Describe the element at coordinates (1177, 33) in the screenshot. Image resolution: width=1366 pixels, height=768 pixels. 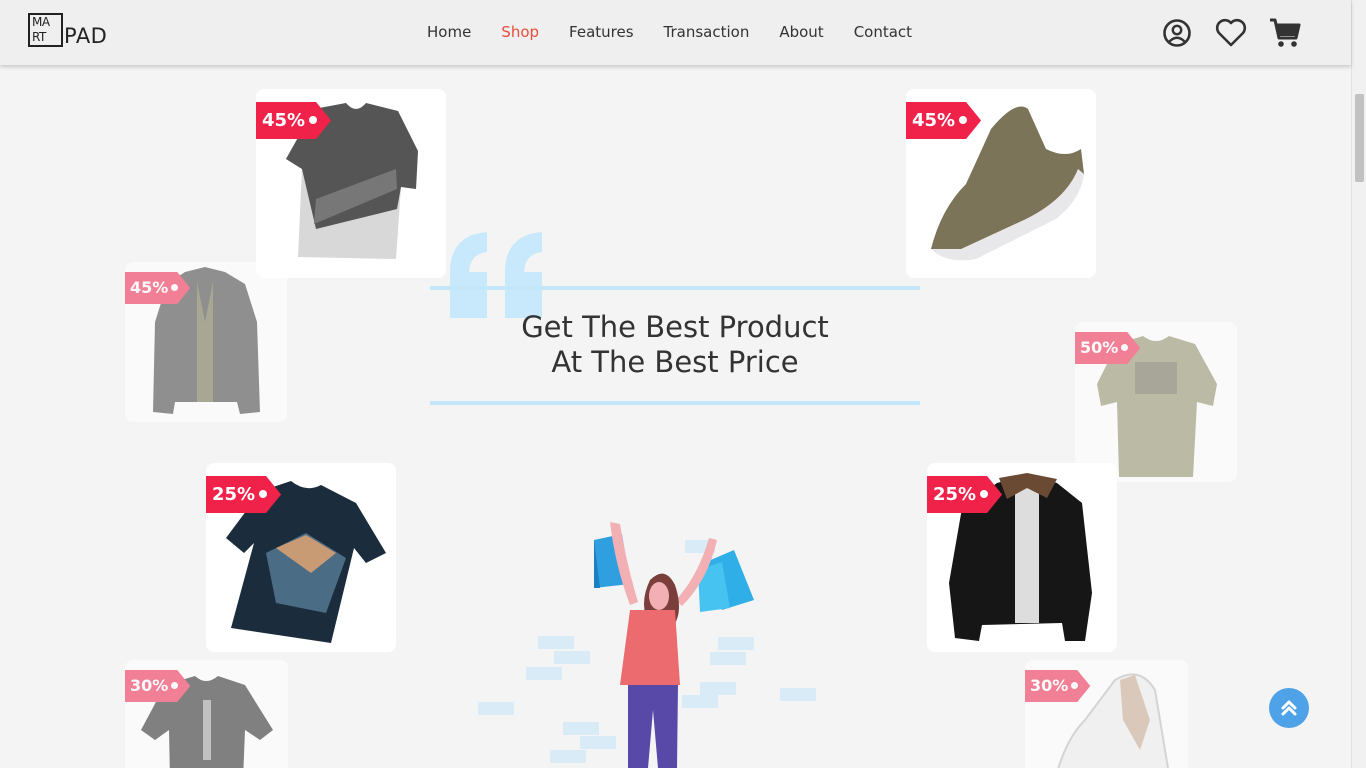
I see `user-circle-icon` at that location.